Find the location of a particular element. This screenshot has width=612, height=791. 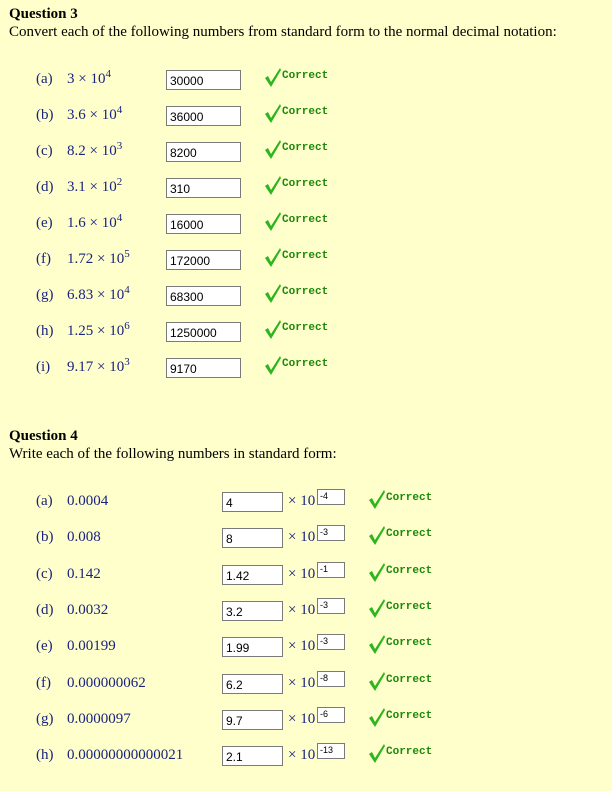

q3-item-c: (c) 8.2 × 103 8200 Correct is located at coordinates (306, 152).